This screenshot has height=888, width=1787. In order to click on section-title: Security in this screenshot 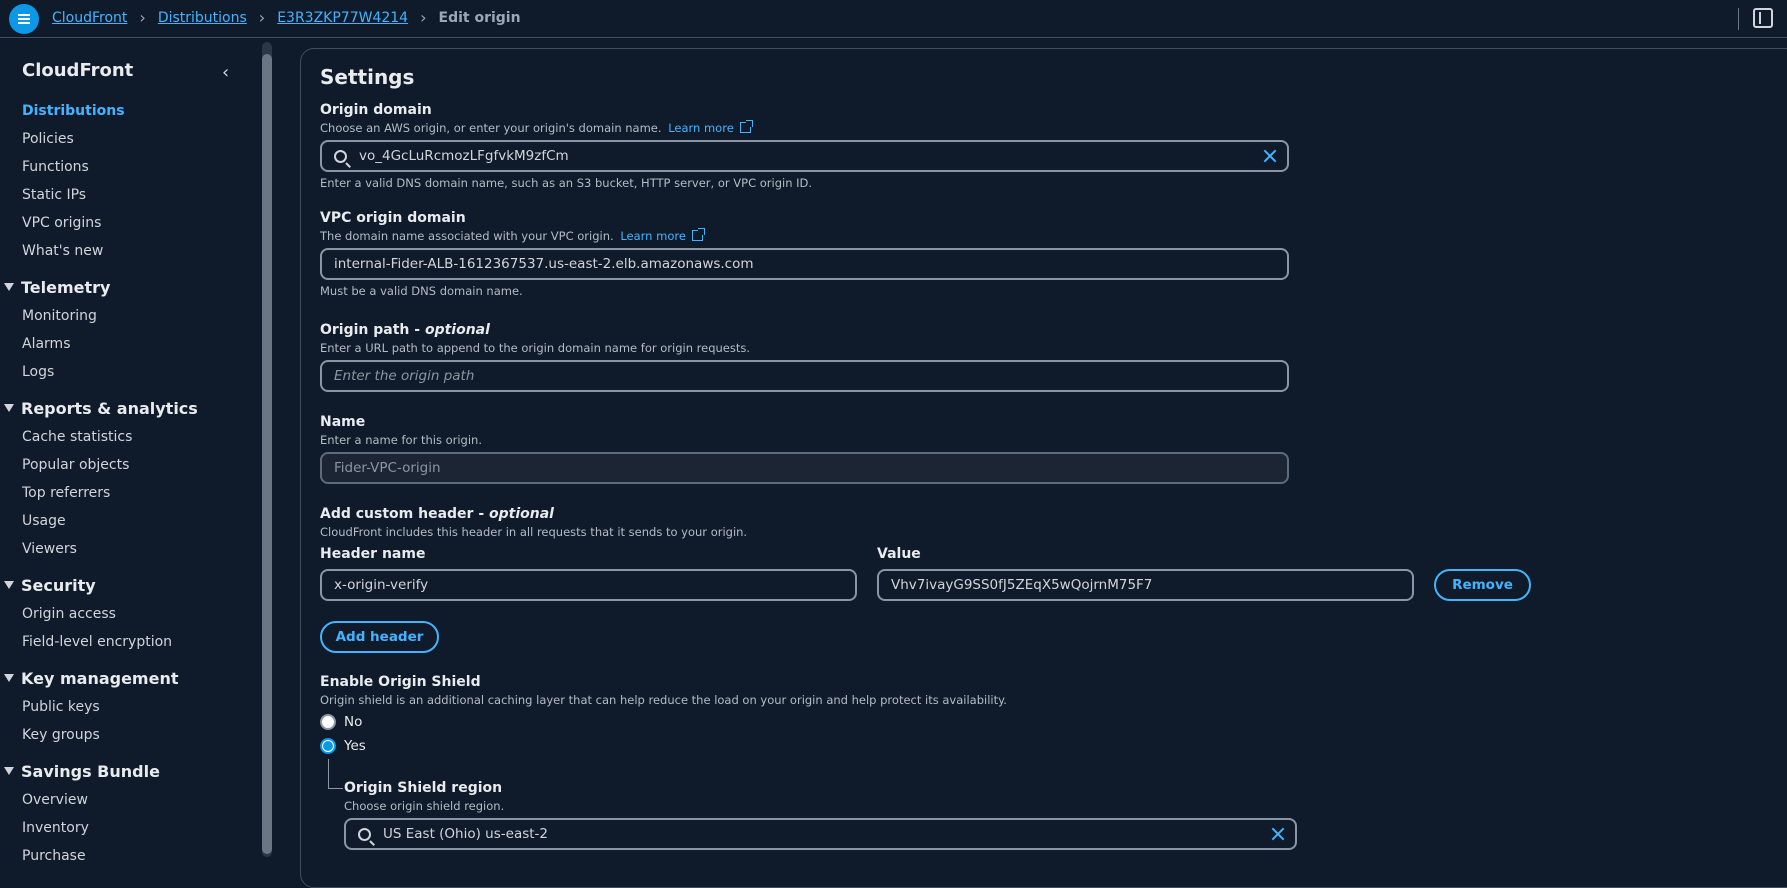, I will do `click(58, 585)`.